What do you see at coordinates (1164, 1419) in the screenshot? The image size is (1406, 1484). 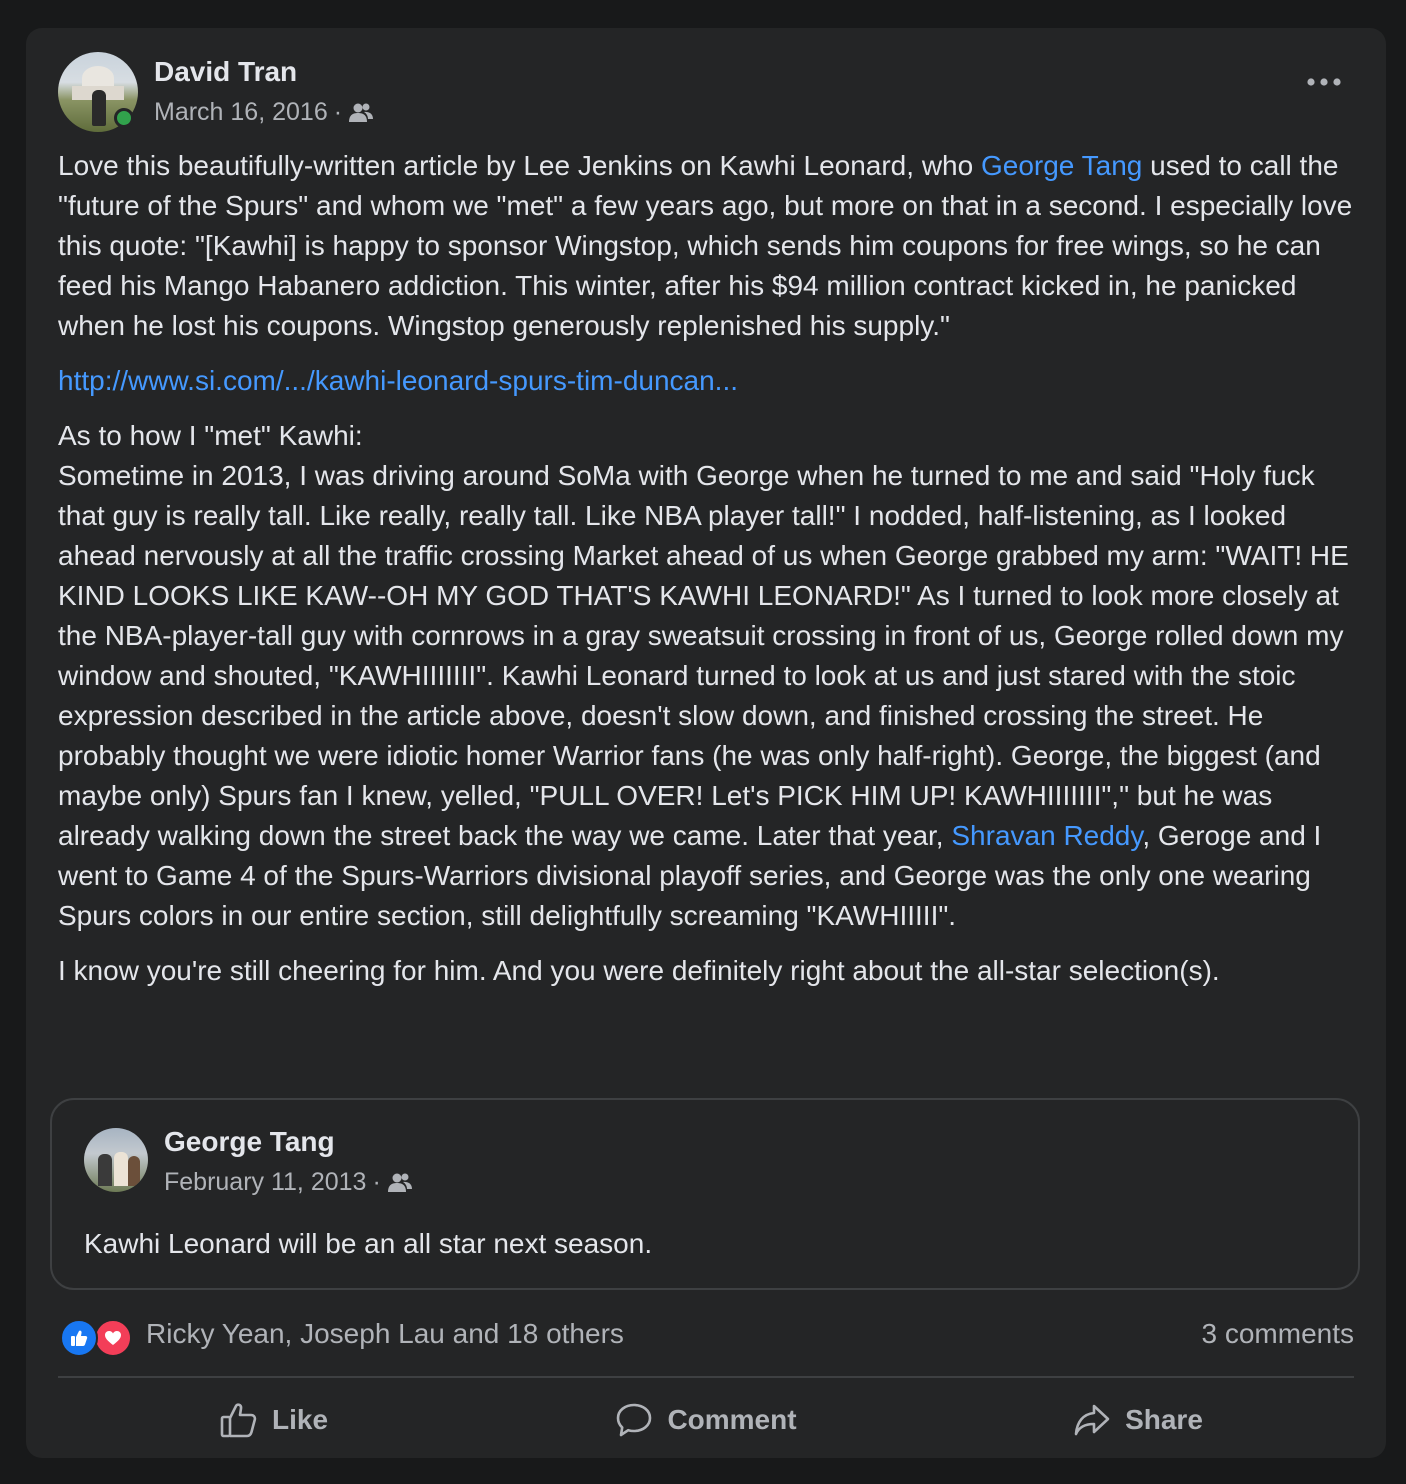 I see `share-label: Share` at bounding box center [1164, 1419].